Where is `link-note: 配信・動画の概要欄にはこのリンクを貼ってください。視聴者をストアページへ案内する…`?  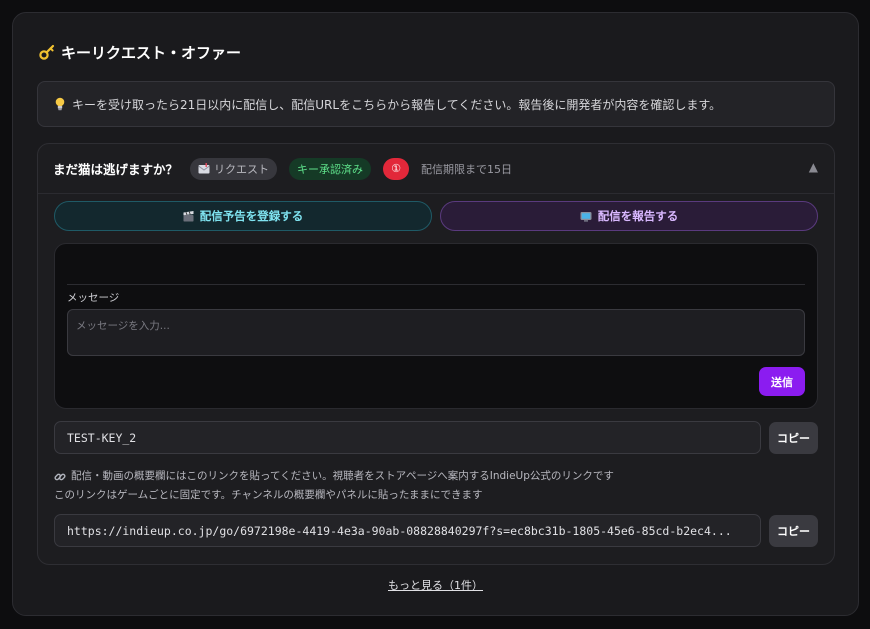
link-note: 配信・動画の概要欄にはこのリンクを貼ってください。視聴者をストアページへ案内する… is located at coordinates (434, 486).